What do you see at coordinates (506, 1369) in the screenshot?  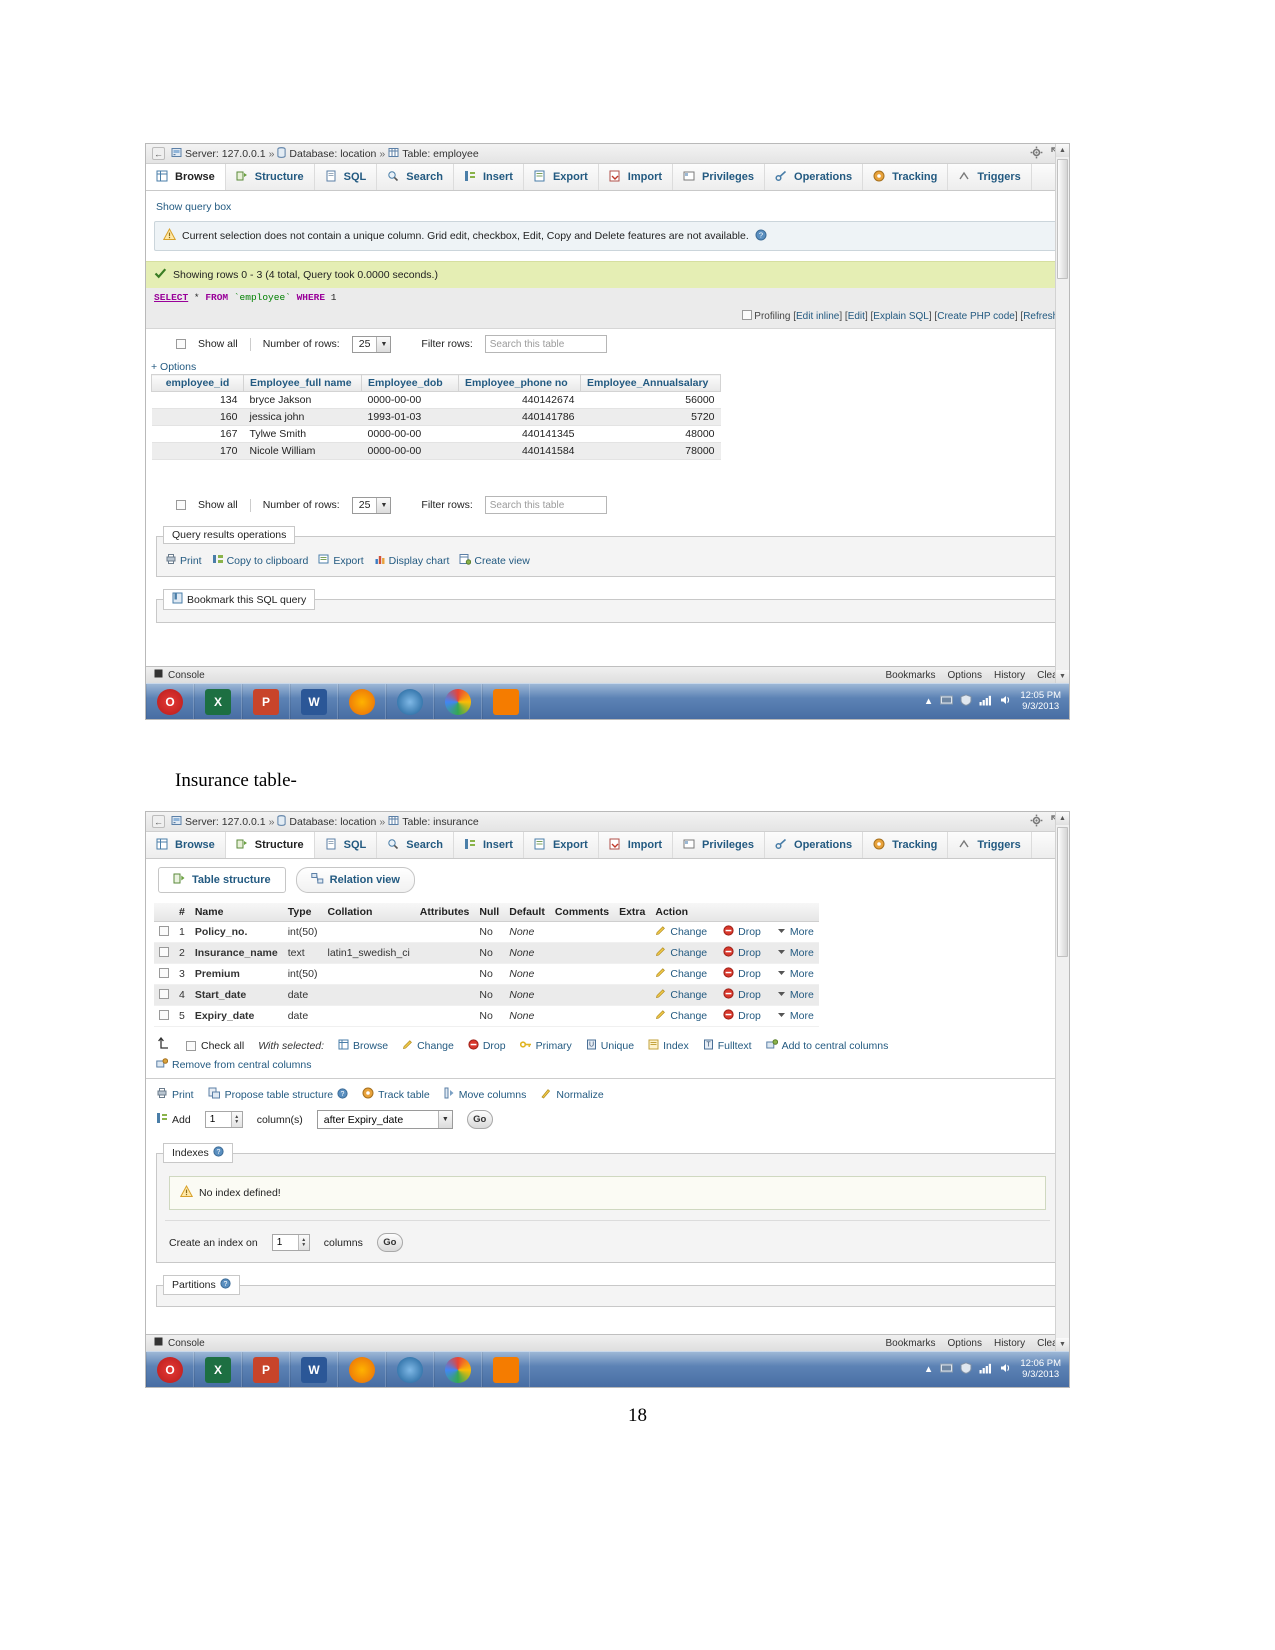 I see `taskbar-xampp` at bounding box center [506, 1369].